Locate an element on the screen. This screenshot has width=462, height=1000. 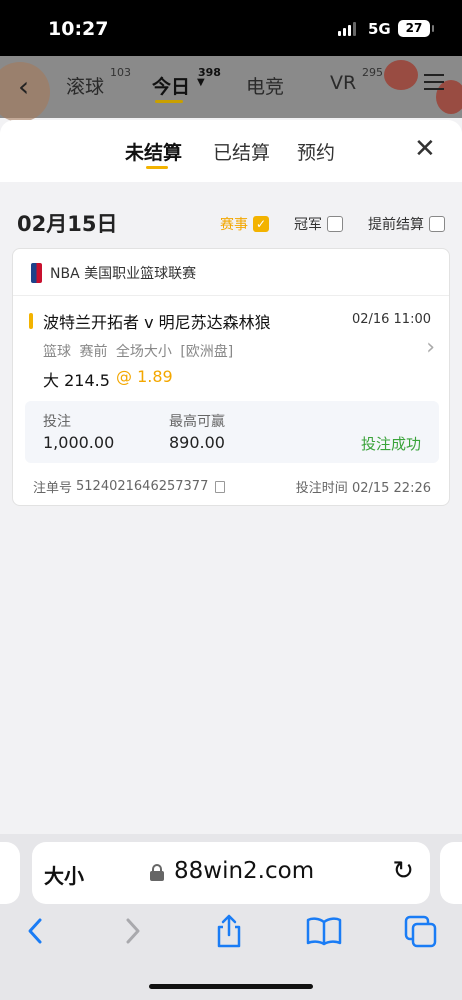
url-text: 88win2.com is located at coordinates (244, 871).